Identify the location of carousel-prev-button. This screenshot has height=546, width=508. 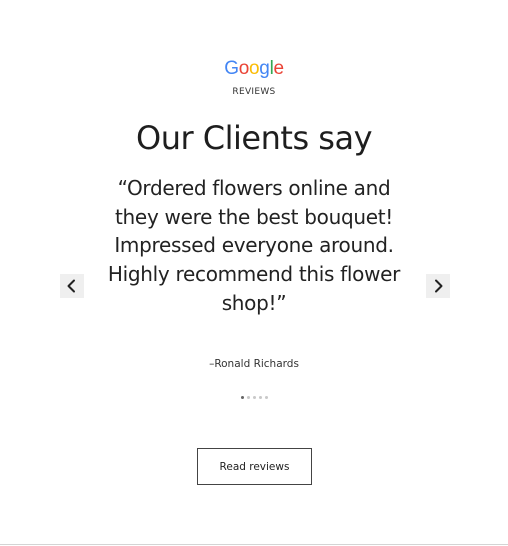
(72, 286).